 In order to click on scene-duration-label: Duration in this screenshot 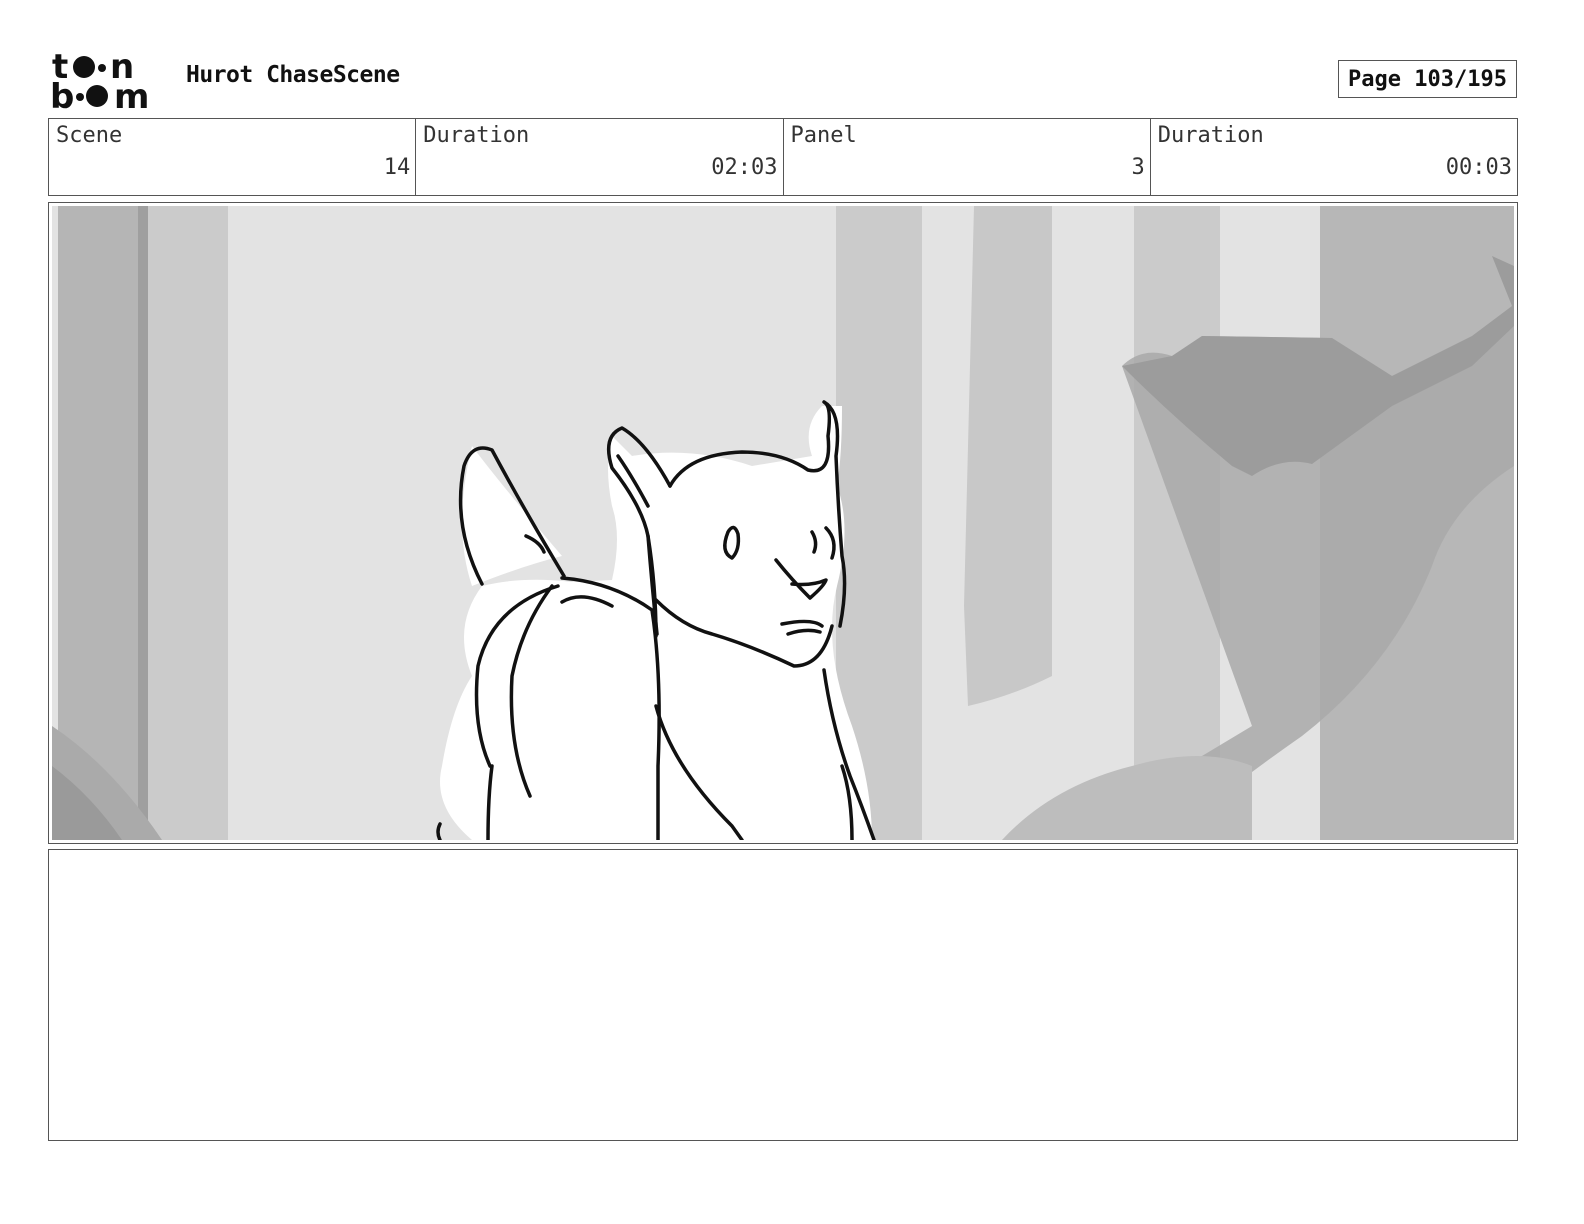, I will do `click(476, 135)`.